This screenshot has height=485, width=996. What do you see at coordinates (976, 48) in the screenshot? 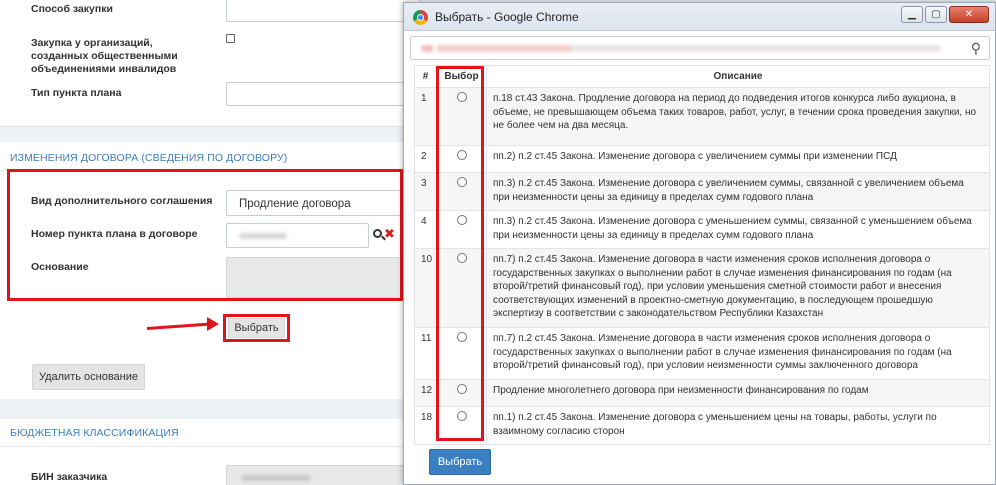
I see `zoom-icon: ⚲` at bounding box center [976, 48].